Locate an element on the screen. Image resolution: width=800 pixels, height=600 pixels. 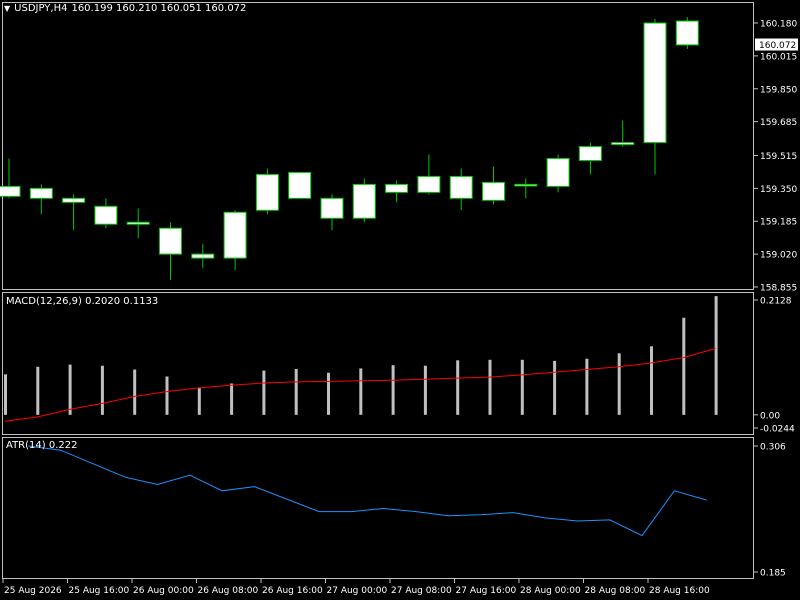
time-tick-label: 25 Aug 16:00 is located at coordinates (99, 591).